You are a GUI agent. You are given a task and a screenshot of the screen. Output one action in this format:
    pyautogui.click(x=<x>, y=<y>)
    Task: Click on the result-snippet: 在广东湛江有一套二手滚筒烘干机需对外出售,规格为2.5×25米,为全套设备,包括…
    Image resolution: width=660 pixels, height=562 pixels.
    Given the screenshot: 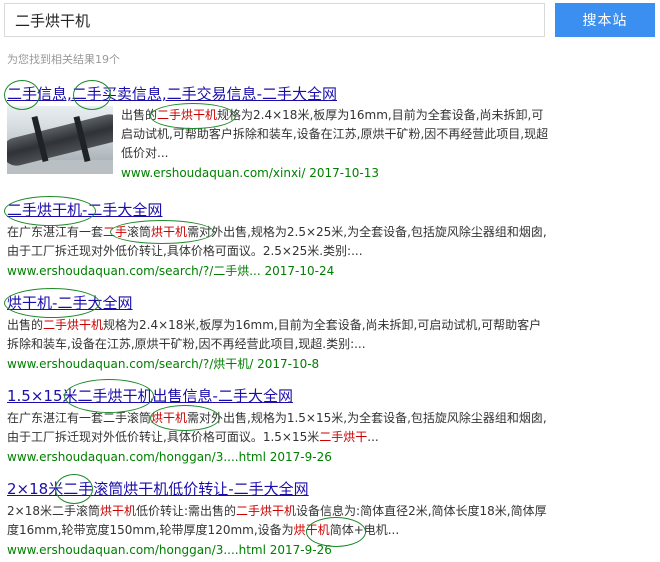 What is the action you would take?
    pyautogui.click(x=277, y=241)
    